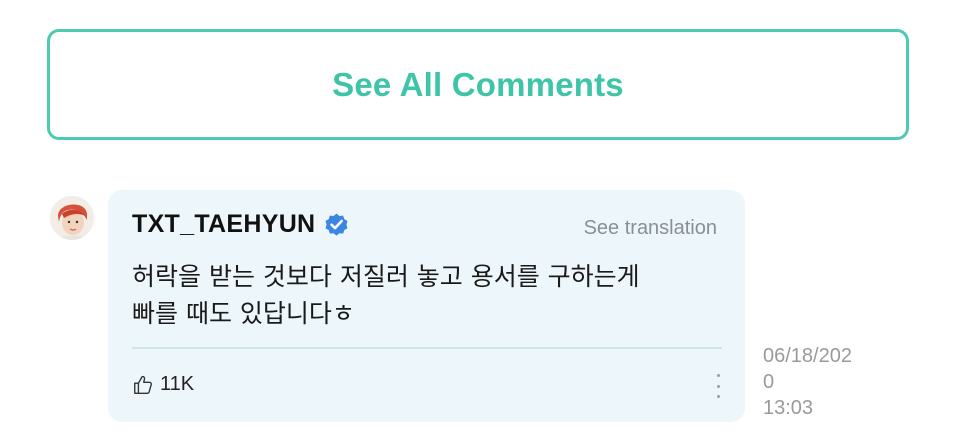  What do you see at coordinates (336, 224) in the screenshot?
I see `verified-badge-icon` at bounding box center [336, 224].